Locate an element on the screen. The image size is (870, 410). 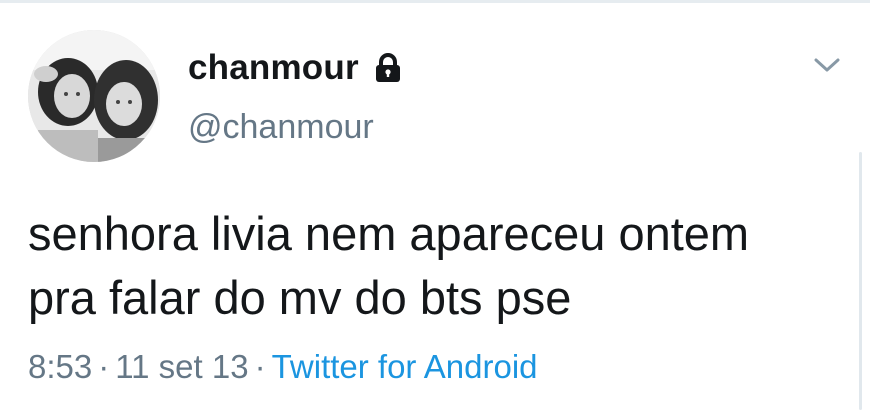
scrollbar-track is located at coordinates (860, 281).